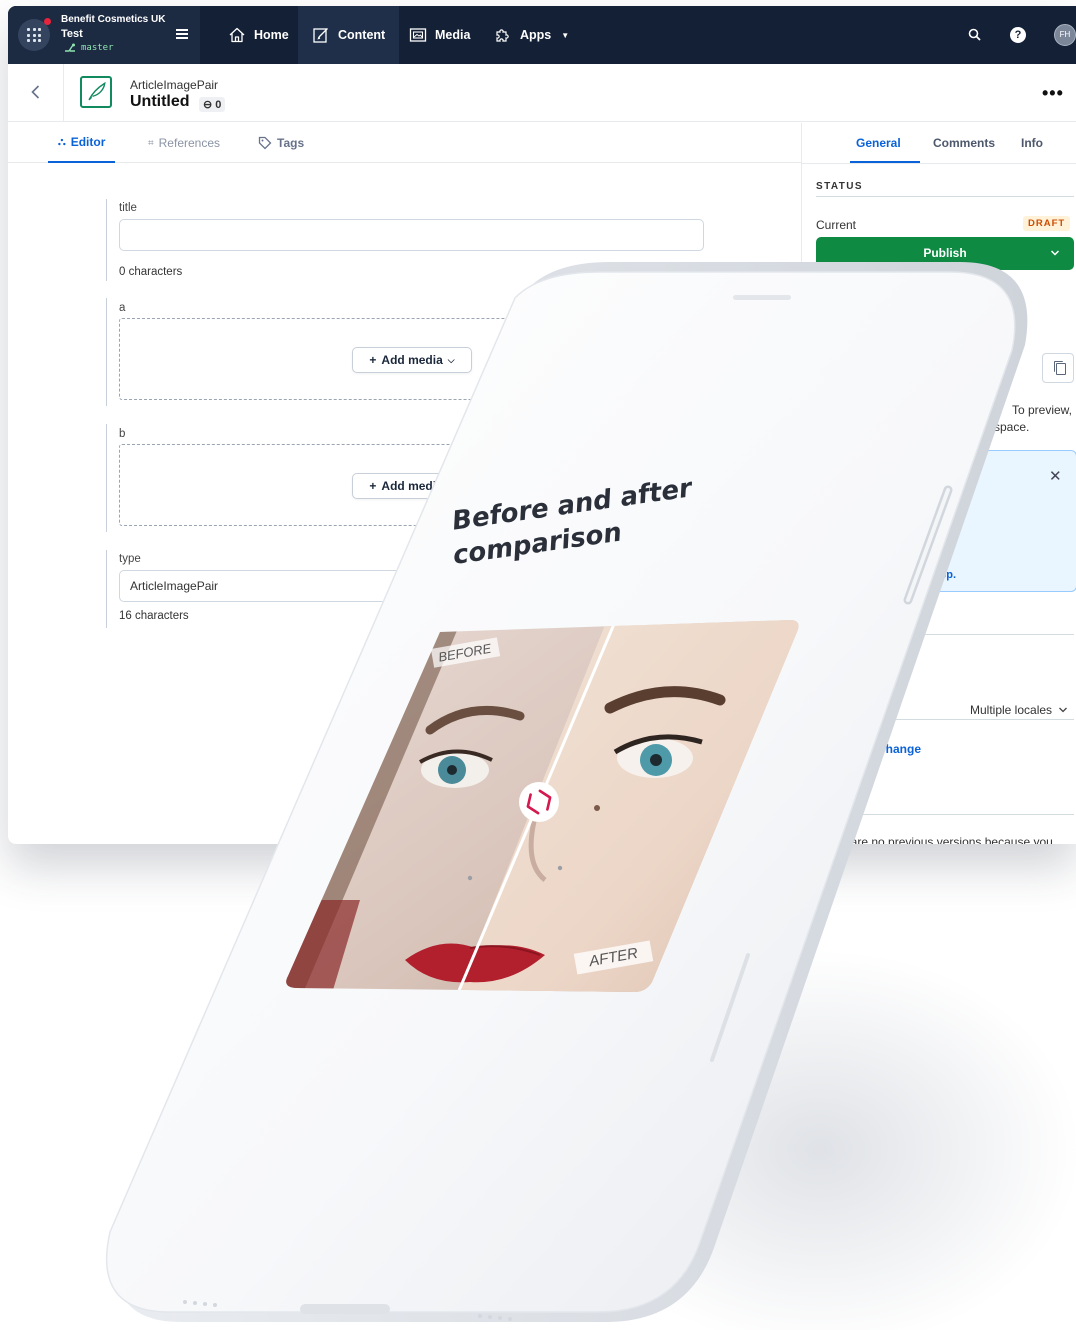  What do you see at coordinates (113, 19) in the screenshot?
I see `organization-name: Benefit Cosmetics UK` at bounding box center [113, 19].